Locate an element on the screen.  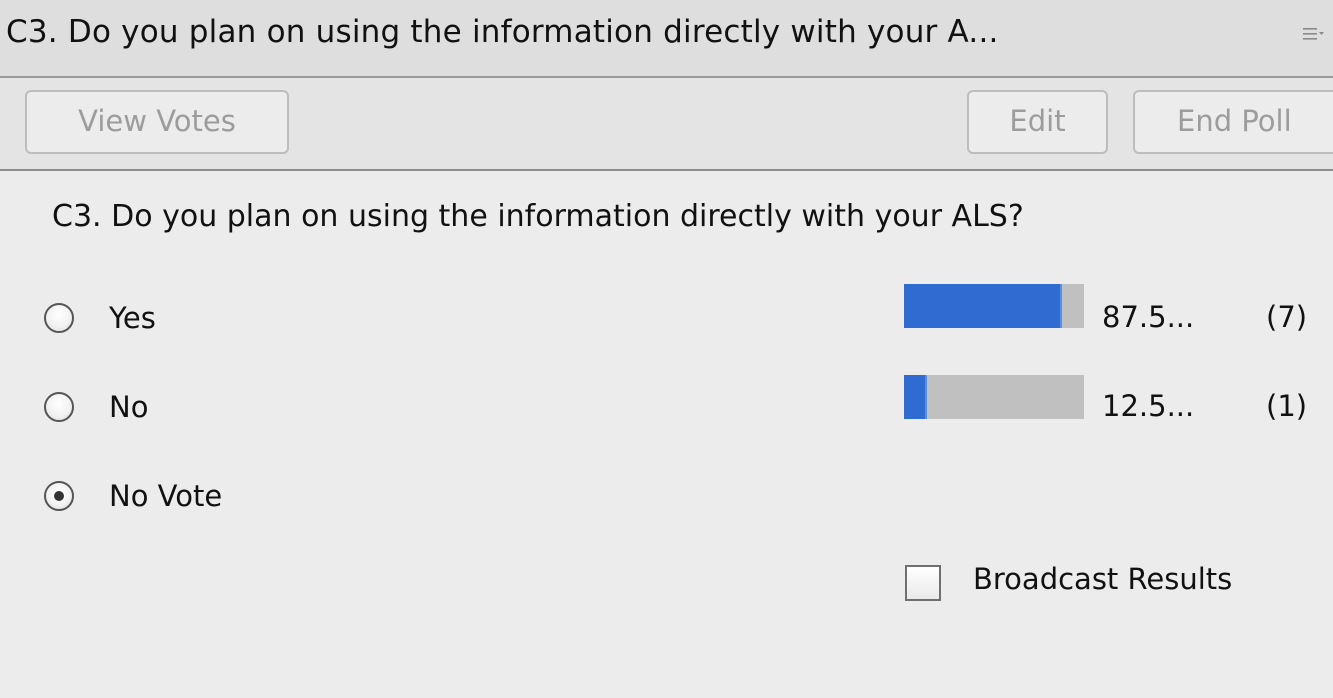
radio-button-yes is located at coordinates (59, 318).